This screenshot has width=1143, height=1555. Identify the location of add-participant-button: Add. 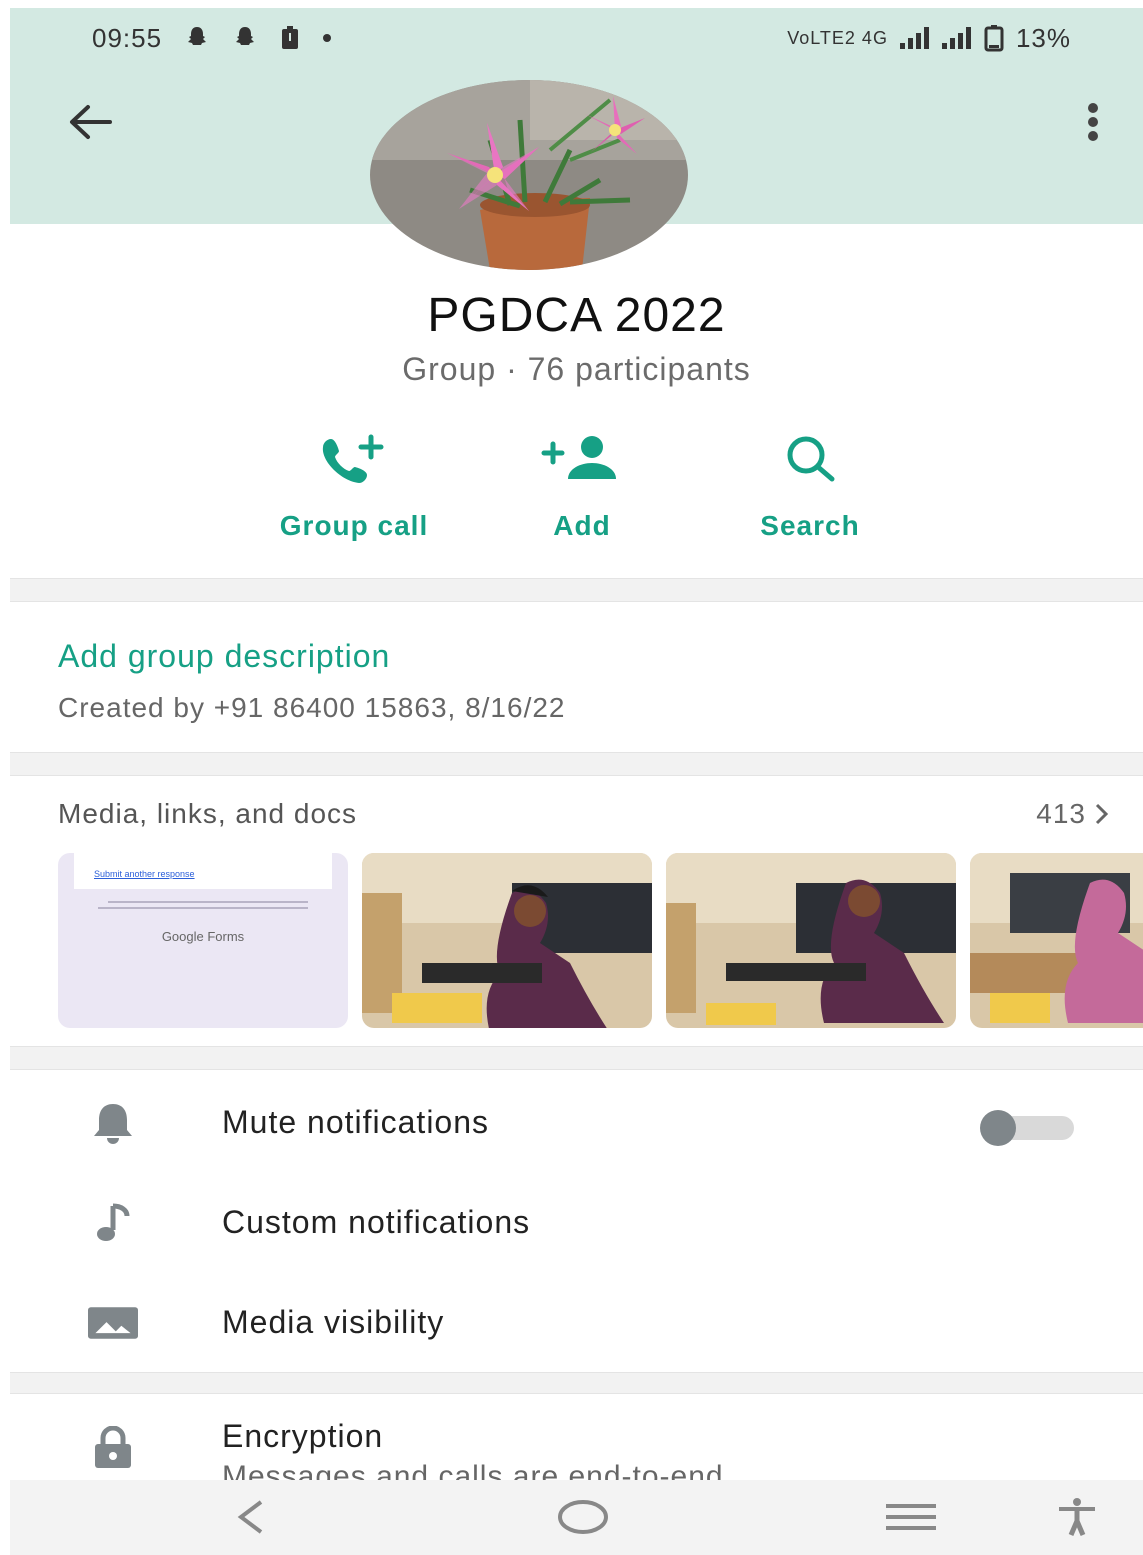
(582, 488).